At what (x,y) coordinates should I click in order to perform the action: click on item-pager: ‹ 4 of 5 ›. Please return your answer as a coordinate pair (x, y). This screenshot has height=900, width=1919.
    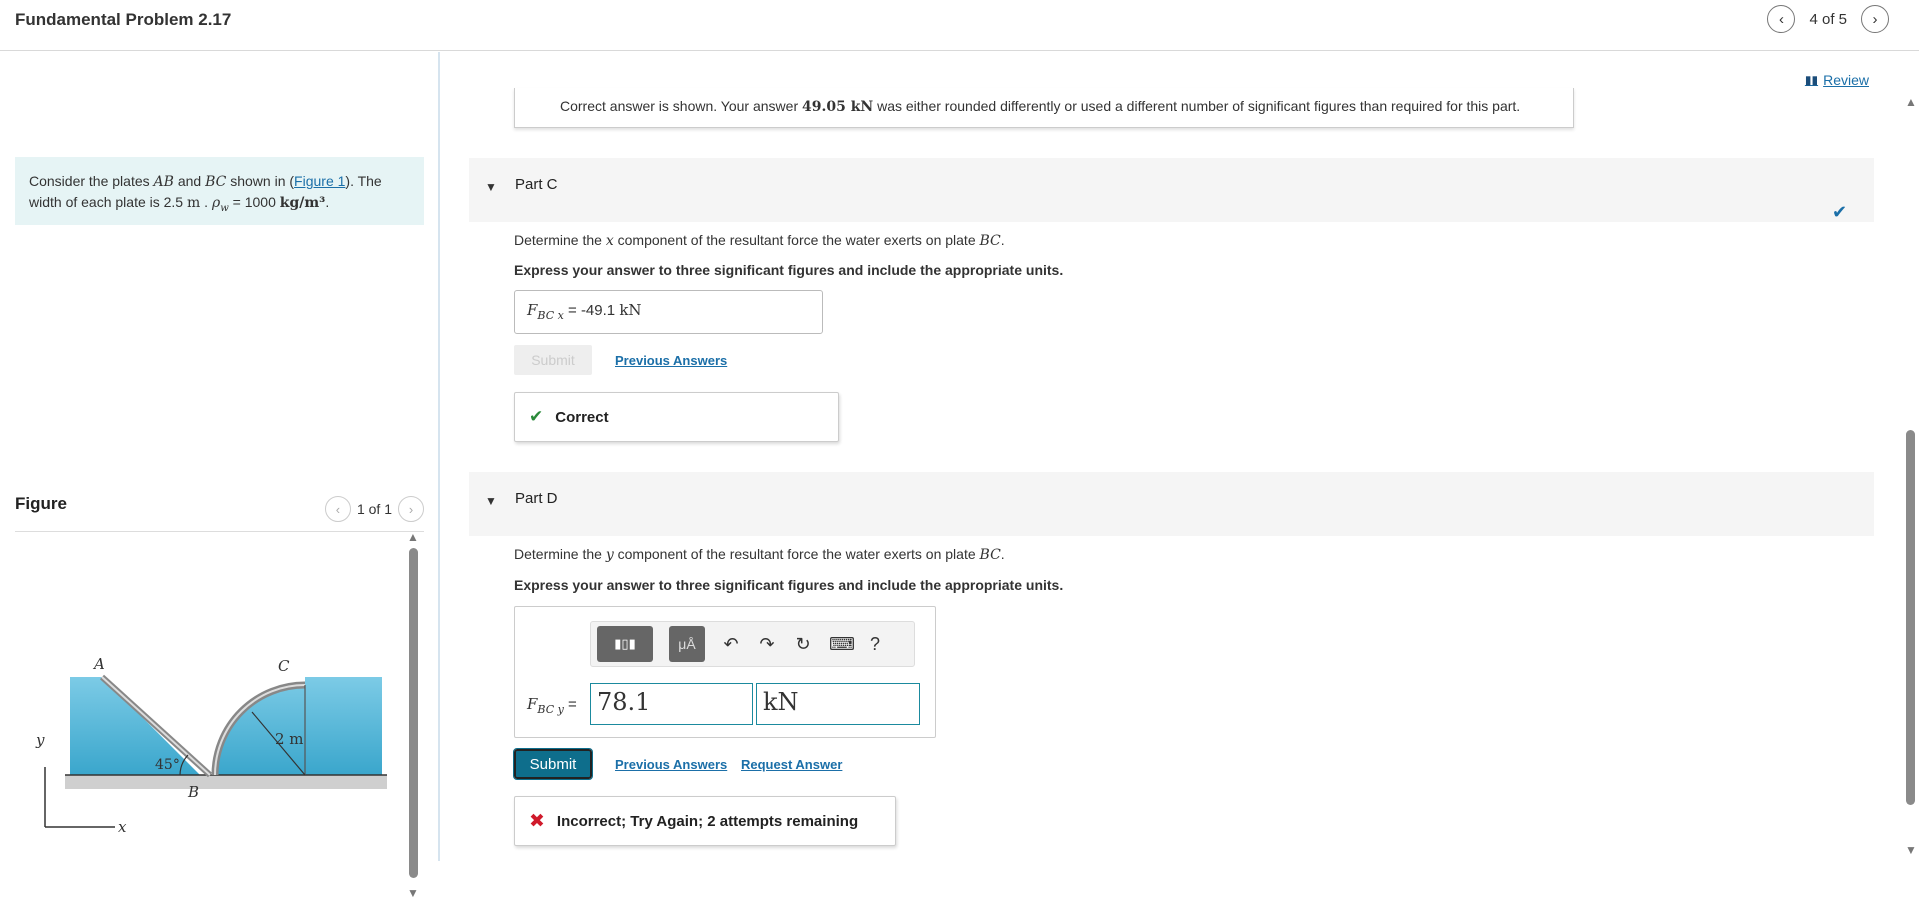
    Looking at the image, I should click on (1828, 19).